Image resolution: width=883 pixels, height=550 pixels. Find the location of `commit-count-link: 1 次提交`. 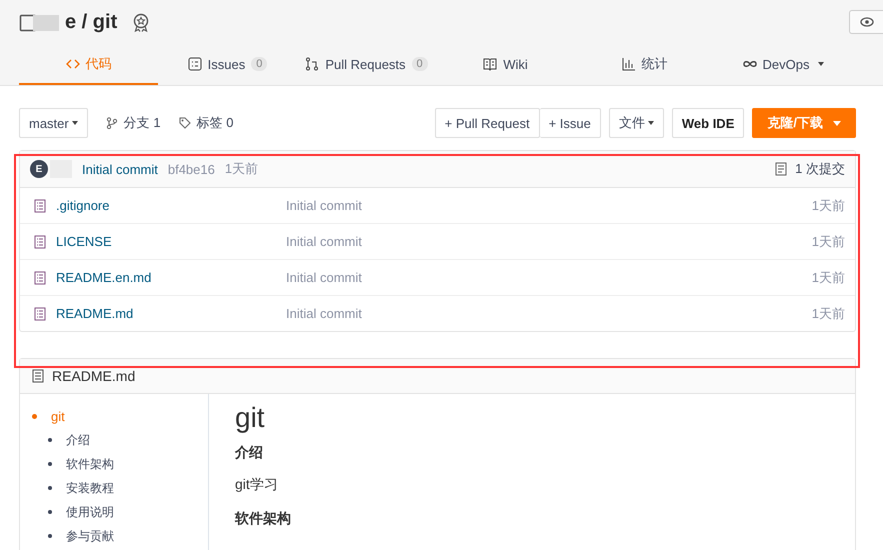

commit-count-link: 1 次提交 is located at coordinates (810, 169).